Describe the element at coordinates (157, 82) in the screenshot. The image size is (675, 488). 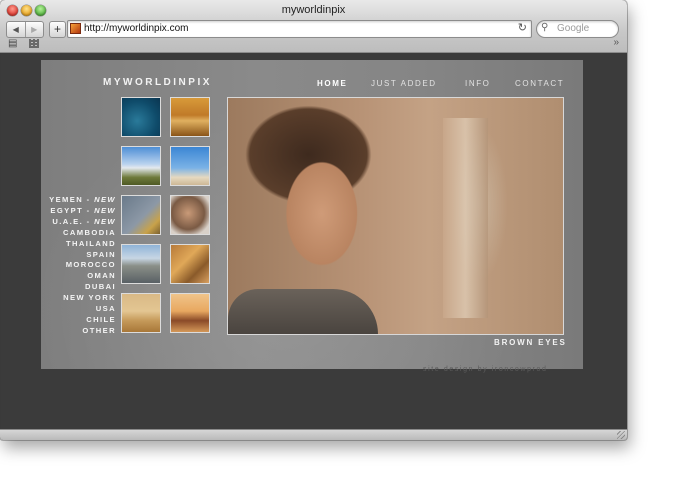
I see `site-logo: MYWORLDINPIX` at that location.